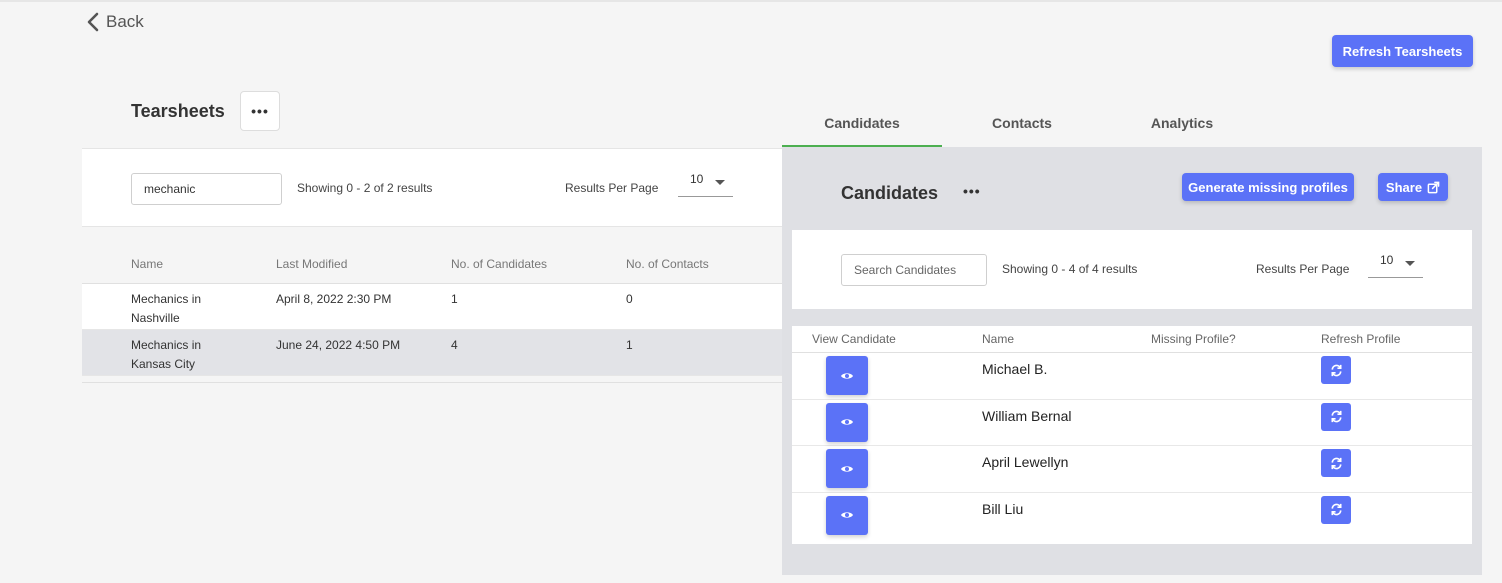 The height and width of the screenshot is (583, 1502). Describe the element at coordinates (454, 345) in the screenshot. I see `row-candidates-count: 4` at that location.